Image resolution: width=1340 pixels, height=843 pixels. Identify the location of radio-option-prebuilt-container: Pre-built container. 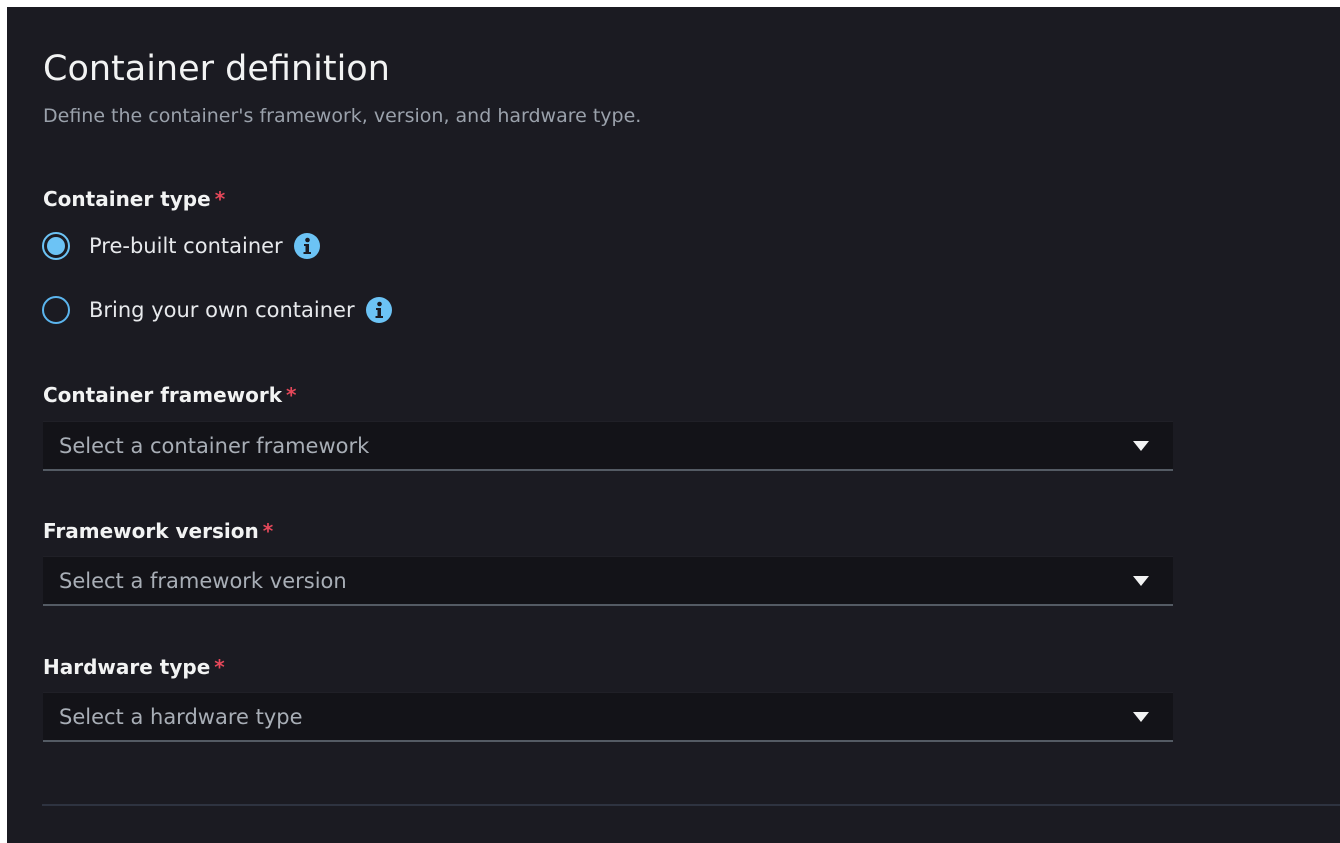
(181, 246).